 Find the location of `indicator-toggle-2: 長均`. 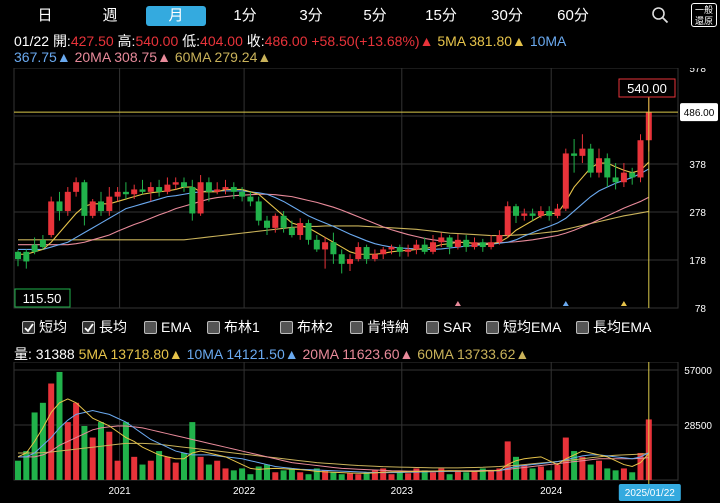

indicator-toggle-2: 長均 is located at coordinates (104, 327).